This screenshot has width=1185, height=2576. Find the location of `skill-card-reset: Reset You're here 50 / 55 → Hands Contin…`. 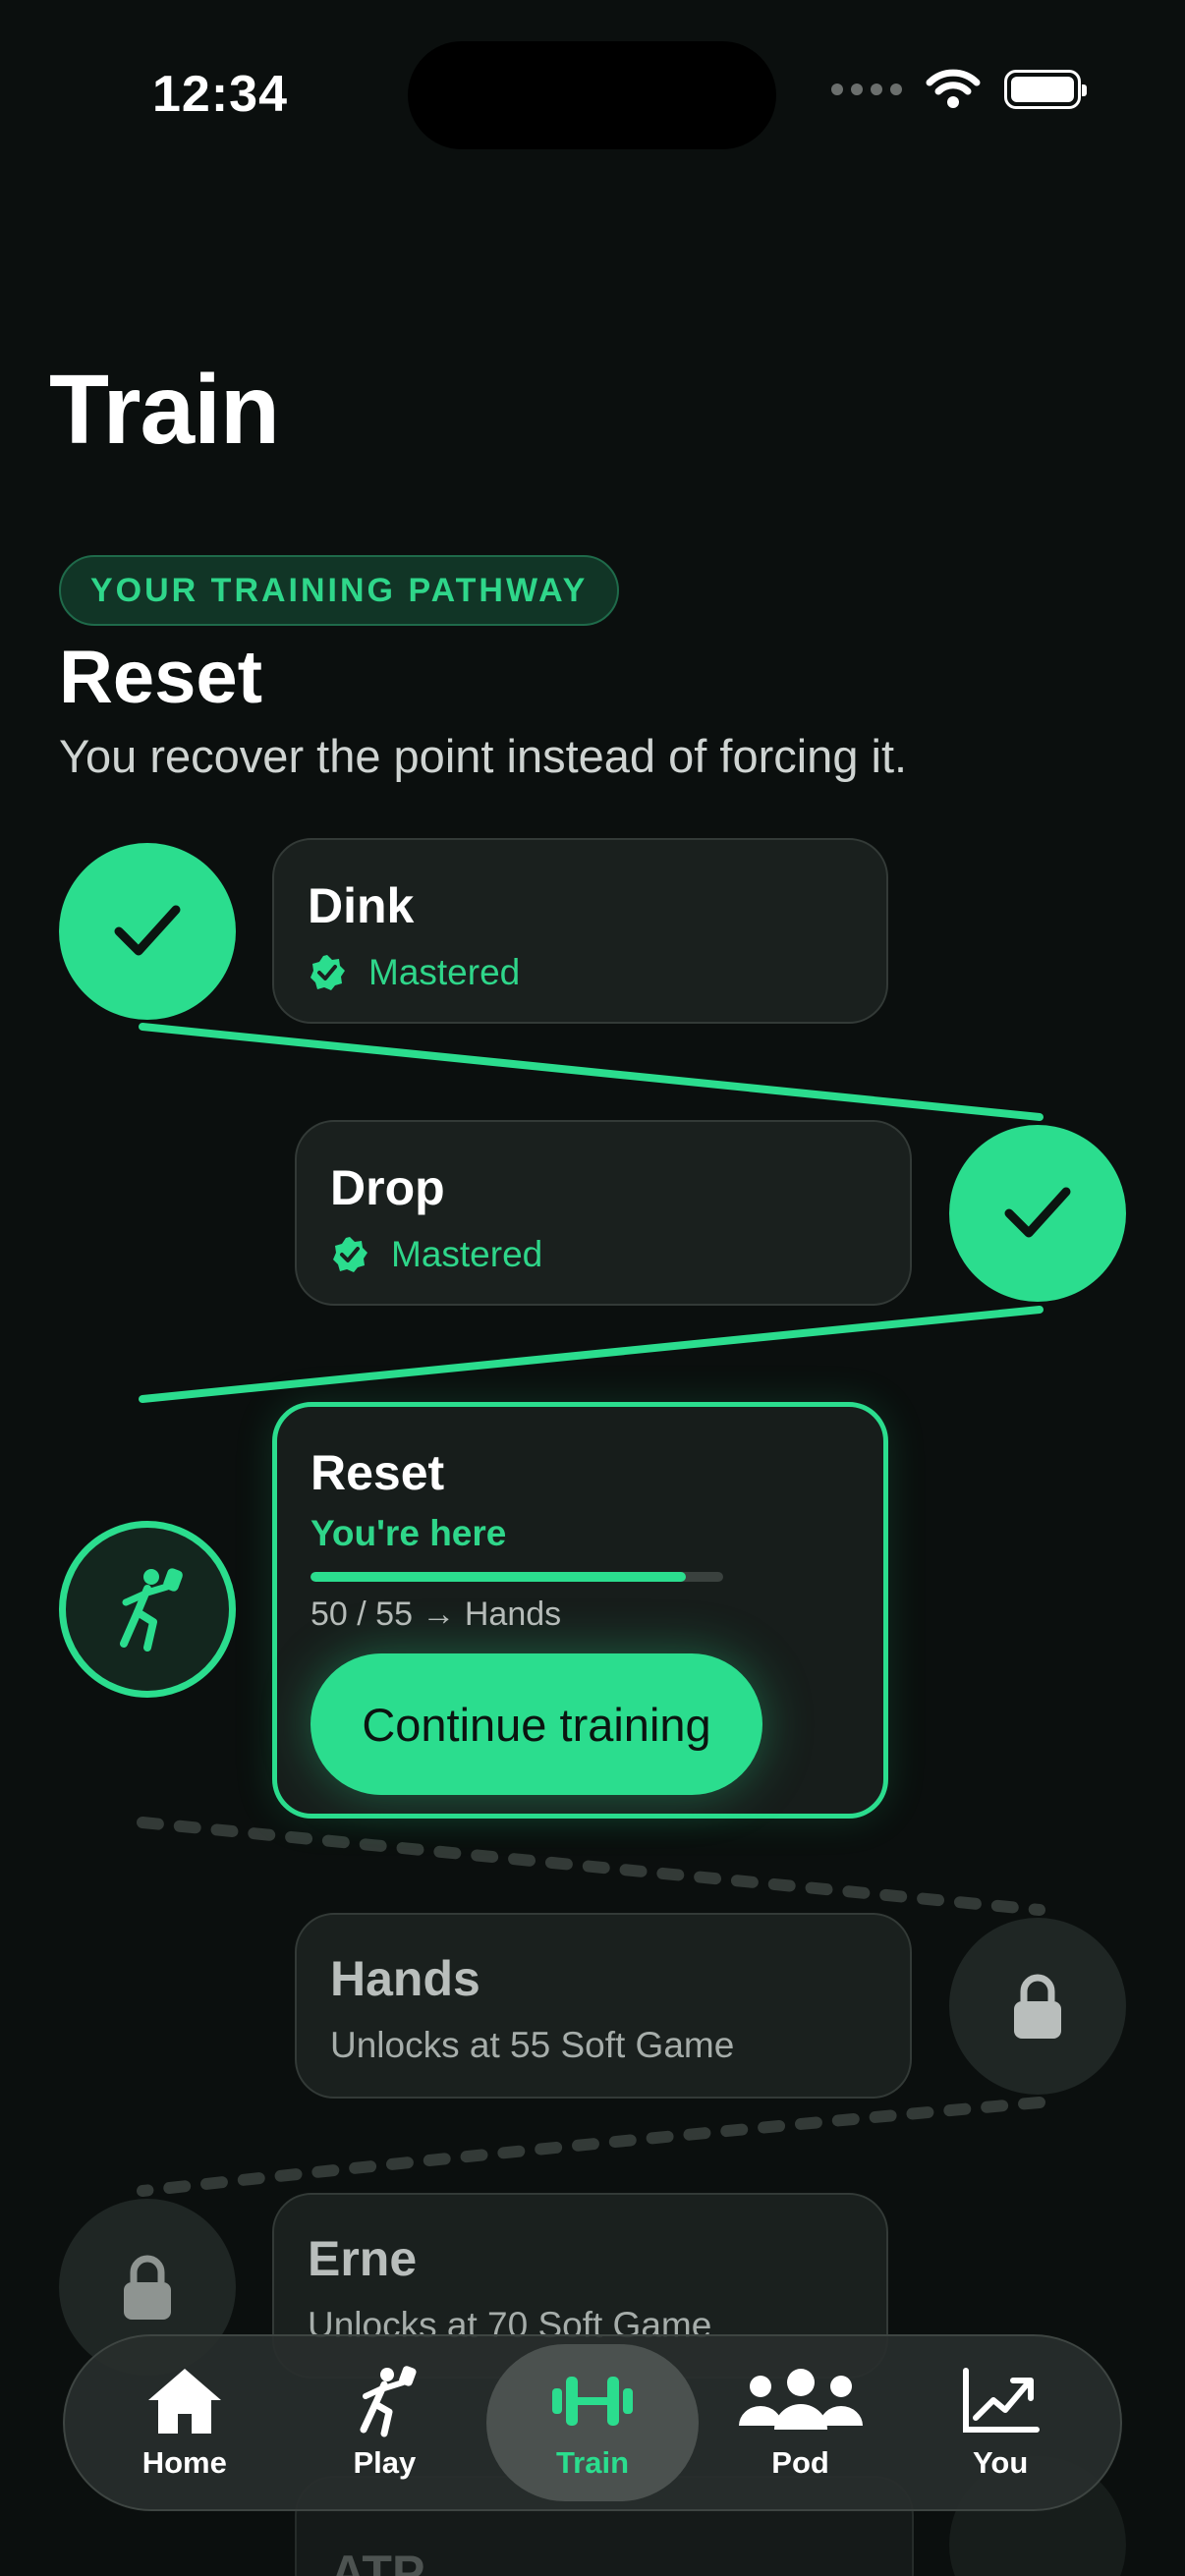

skill-card-reset: Reset You're here 50 / 55 → Hands Contin… is located at coordinates (580, 1610).